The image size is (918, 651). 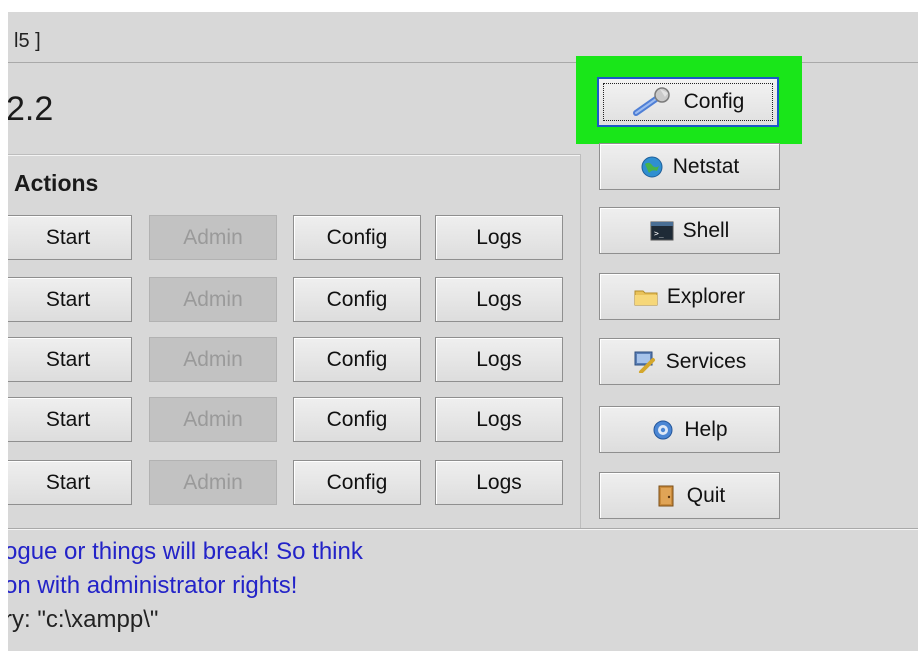 I want to click on globe-icon, so click(x=652, y=167).